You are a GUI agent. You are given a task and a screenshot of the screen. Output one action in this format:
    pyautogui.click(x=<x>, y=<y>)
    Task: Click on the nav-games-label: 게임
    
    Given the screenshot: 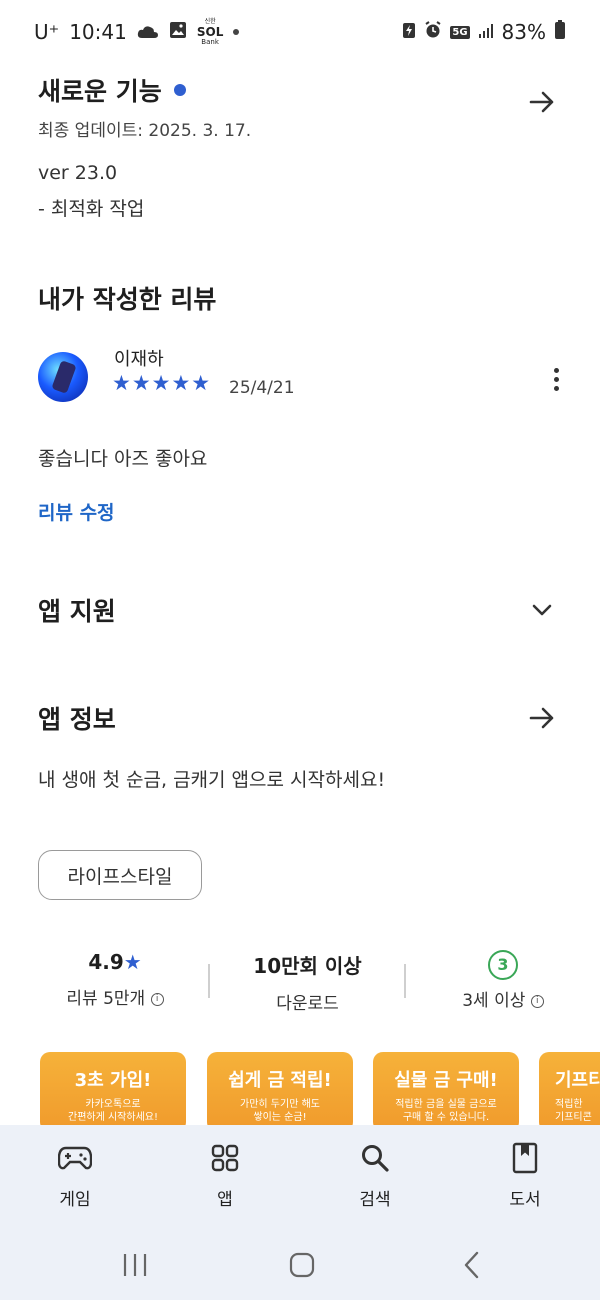 What is the action you would take?
    pyautogui.click(x=75, y=1200)
    